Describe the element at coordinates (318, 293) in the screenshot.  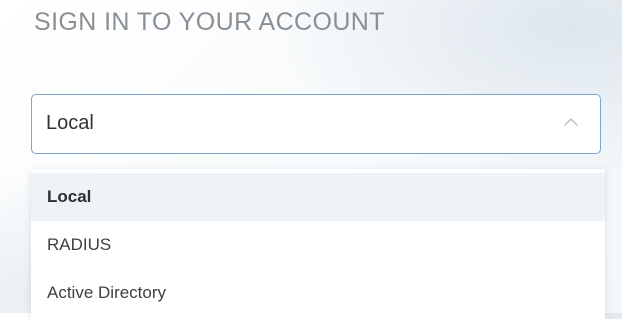
I see `option-active-directory: Active Directory` at that location.